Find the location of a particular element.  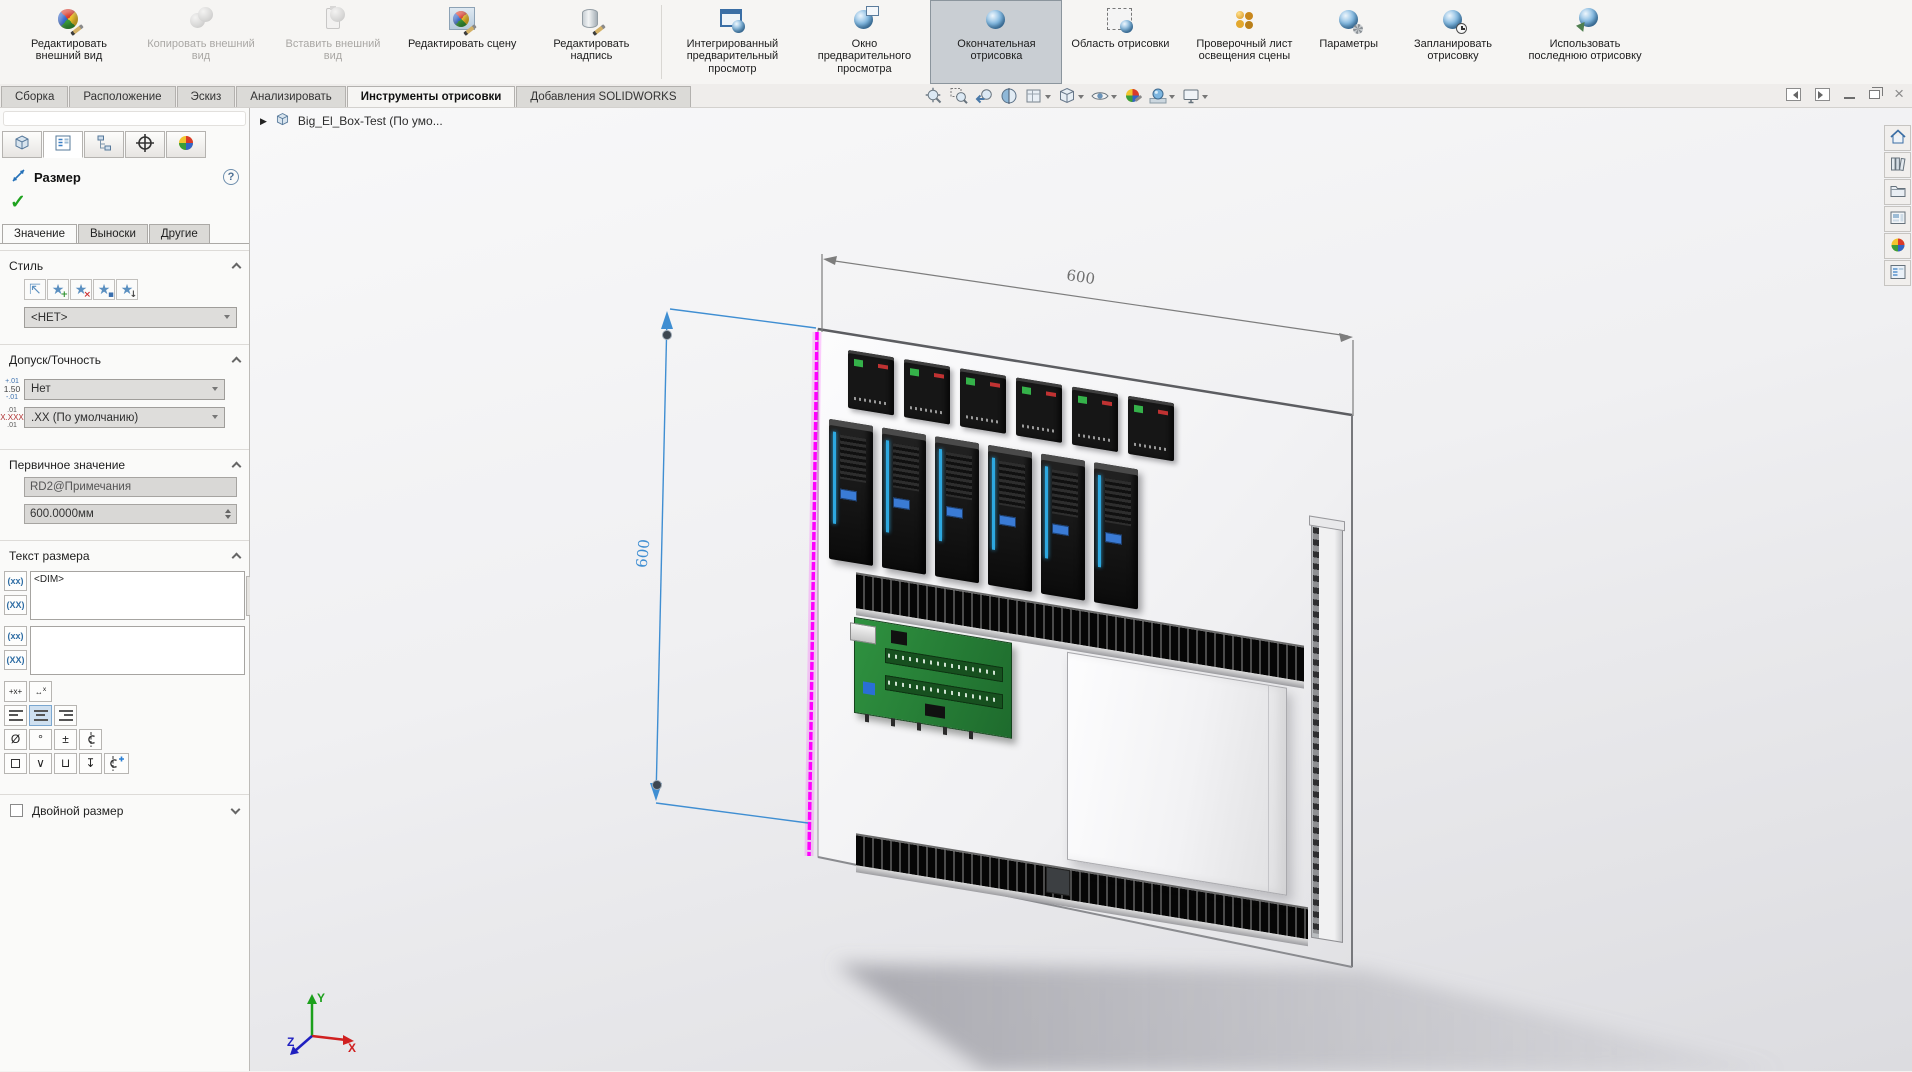

ribbon-button-options: Параметры is located at coordinates (1348, 42).